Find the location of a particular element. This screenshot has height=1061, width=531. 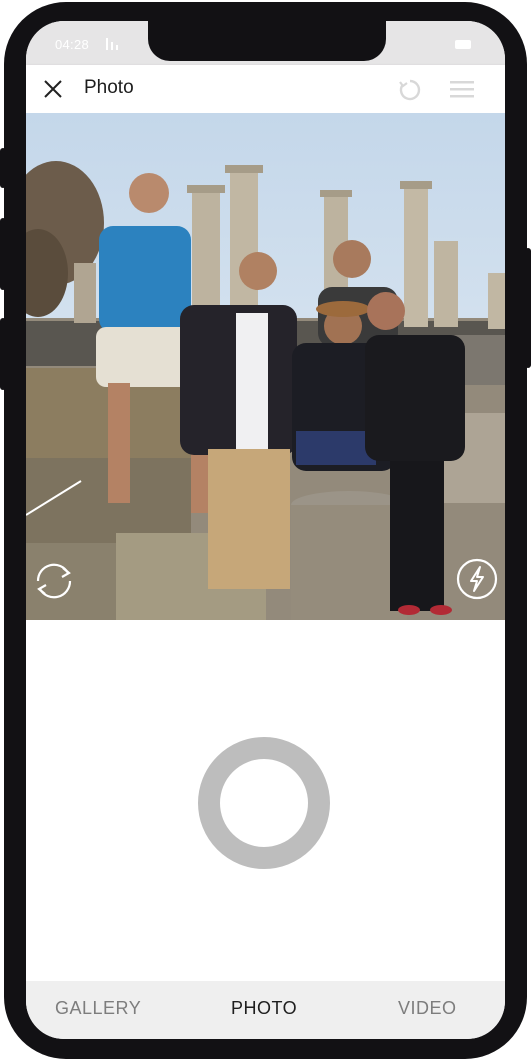

close-icon is located at coordinates (53, 89).